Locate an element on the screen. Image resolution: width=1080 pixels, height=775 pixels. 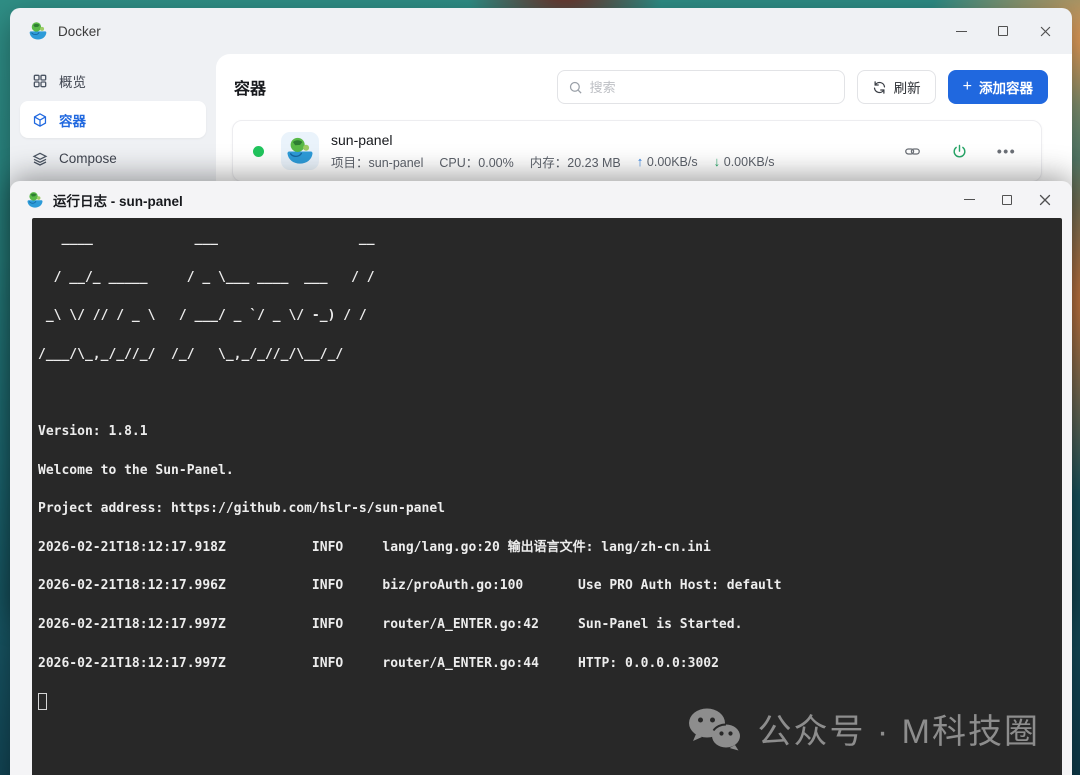
refresh-label: 刷新 is located at coordinates (907, 88).